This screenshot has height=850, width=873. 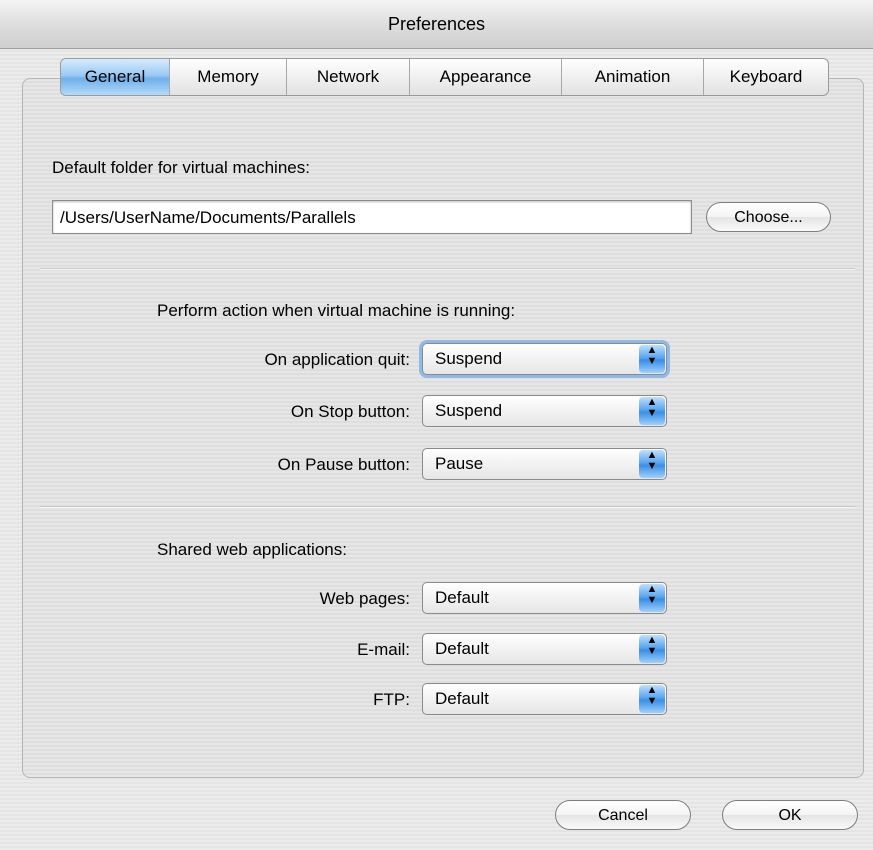 What do you see at coordinates (462, 698) in the screenshot?
I see `ftp-value: Default` at bounding box center [462, 698].